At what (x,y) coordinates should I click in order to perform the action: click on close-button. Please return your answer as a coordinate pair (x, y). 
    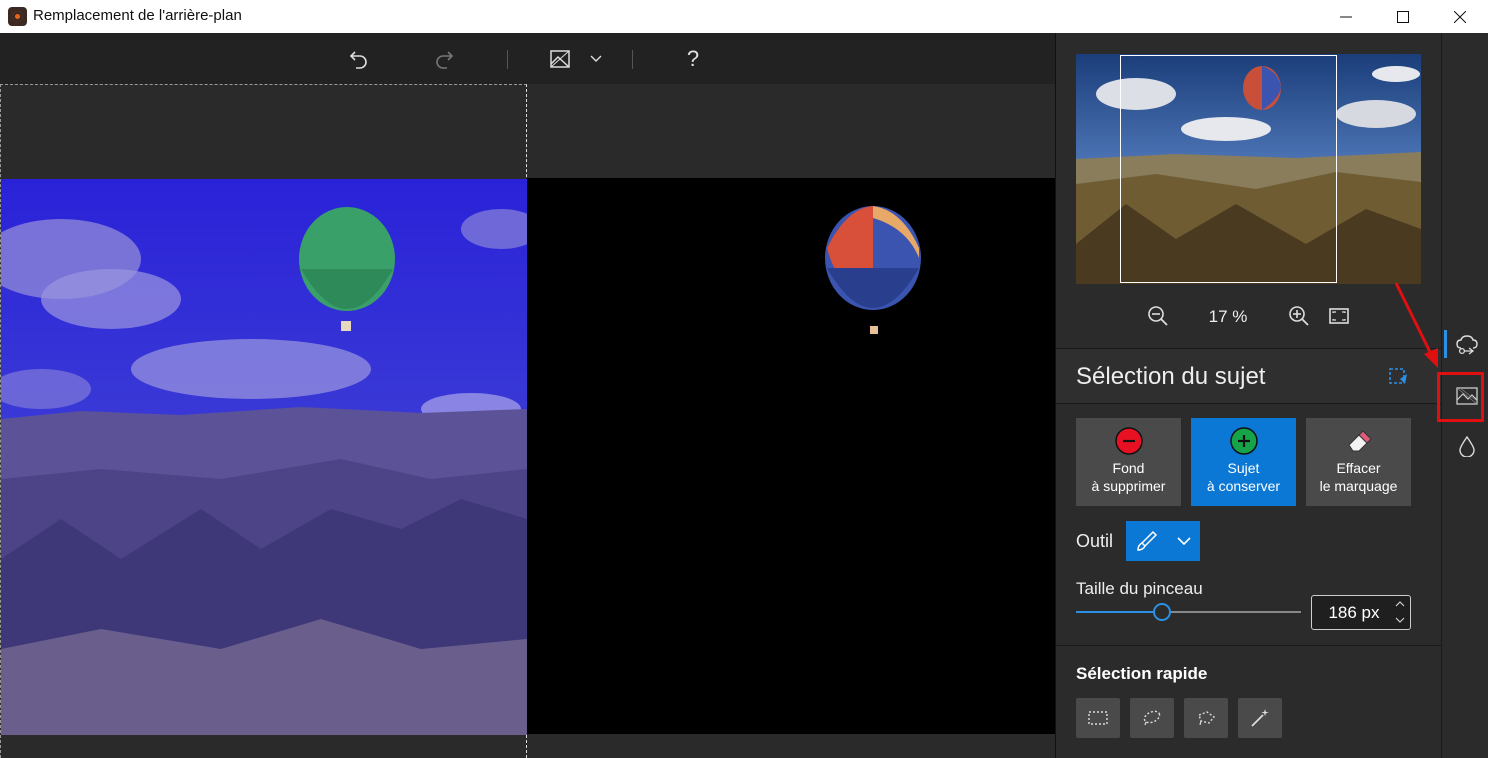
    Looking at the image, I should click on (1459, 16).